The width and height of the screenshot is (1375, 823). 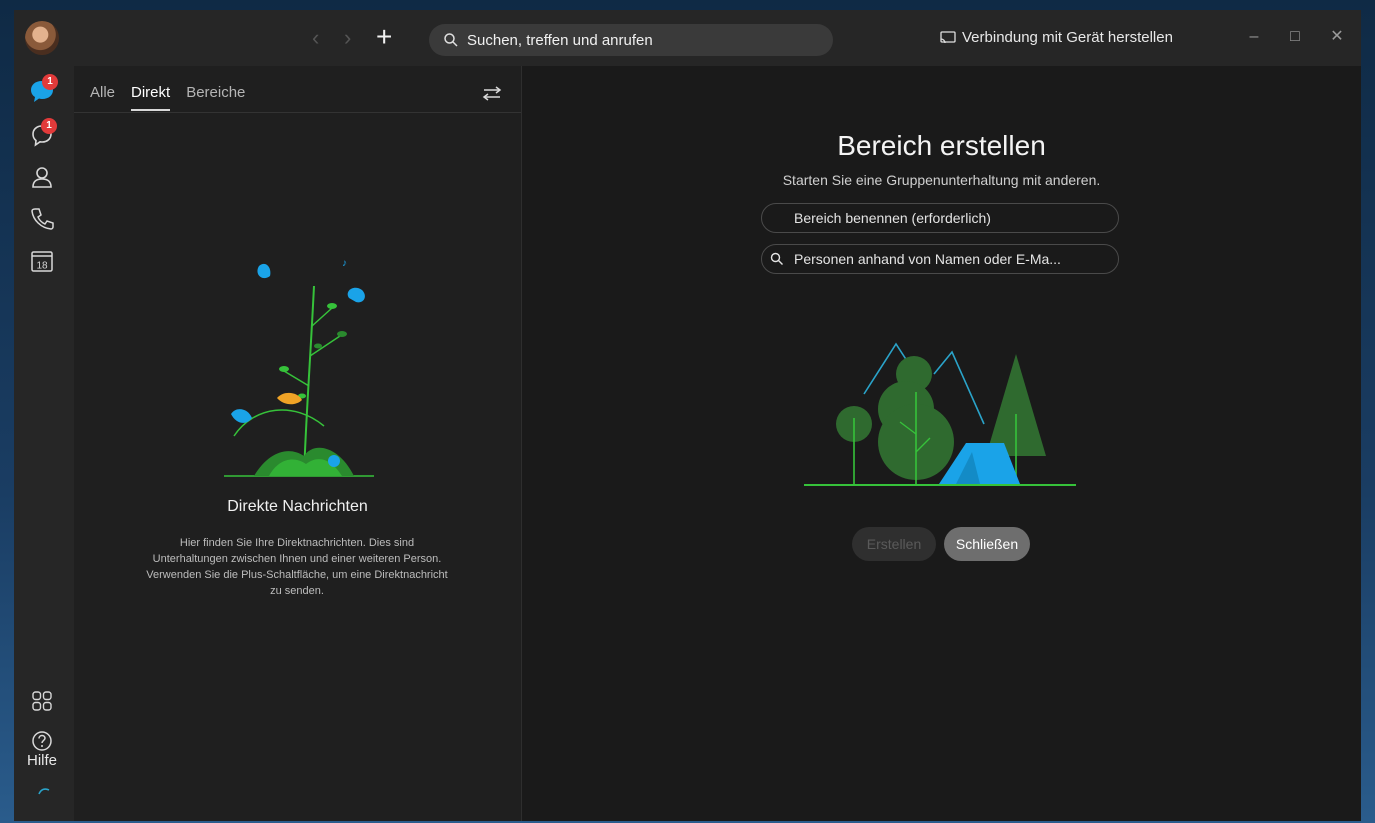 What do you see at coordinates (941, 145) in the screenshot?
I see `page-title: Bereich erstellen` at bounding box center [941, 145].